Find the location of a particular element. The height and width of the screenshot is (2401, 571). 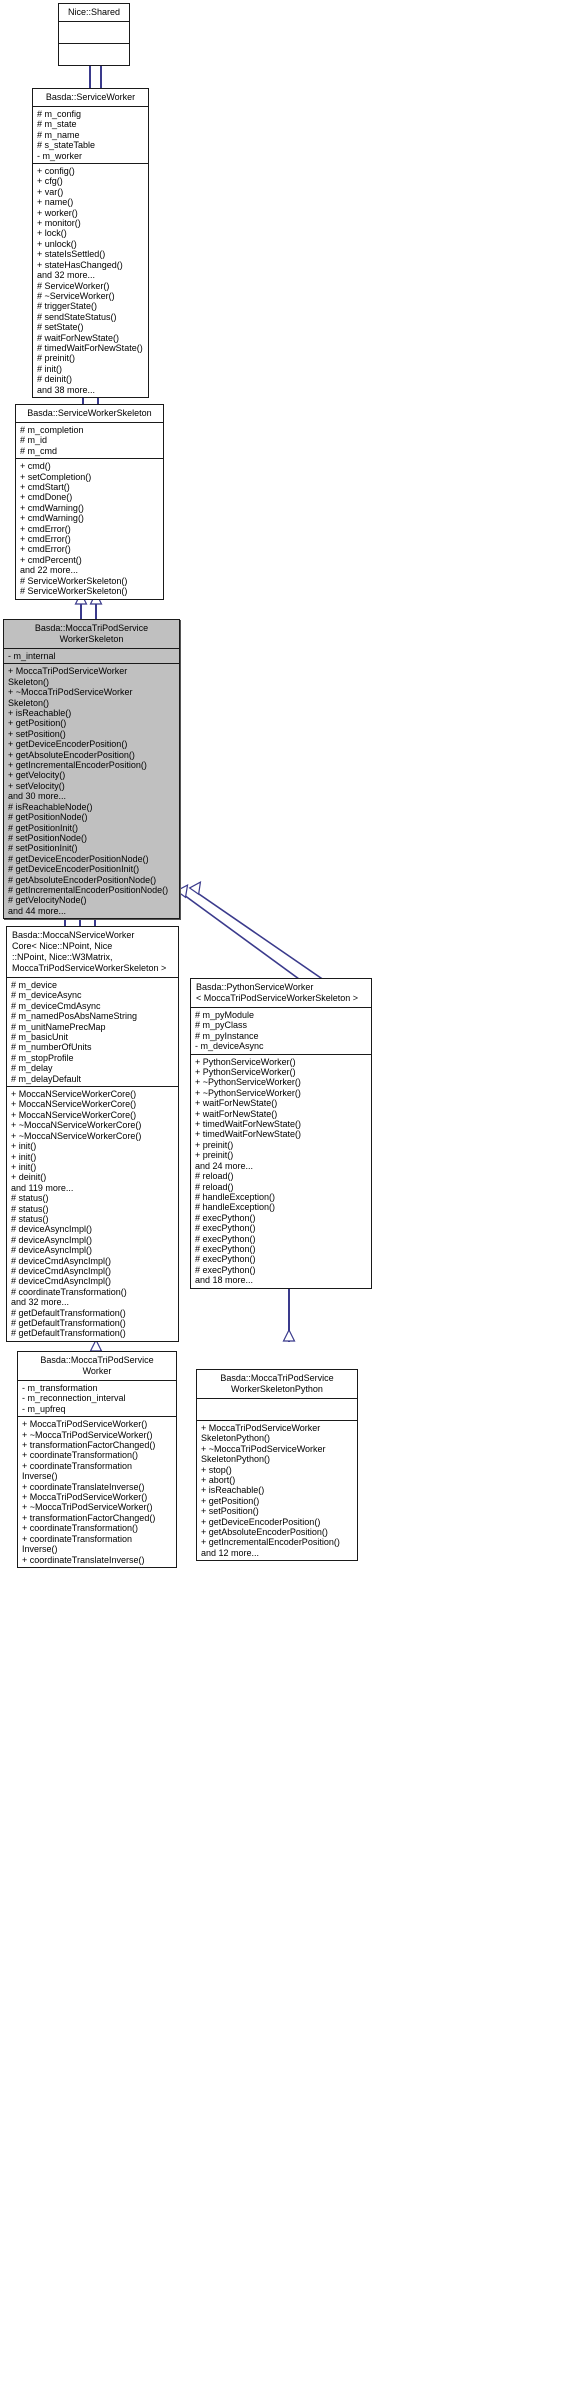

class-member: # init() is located at coordinates (50, 368).